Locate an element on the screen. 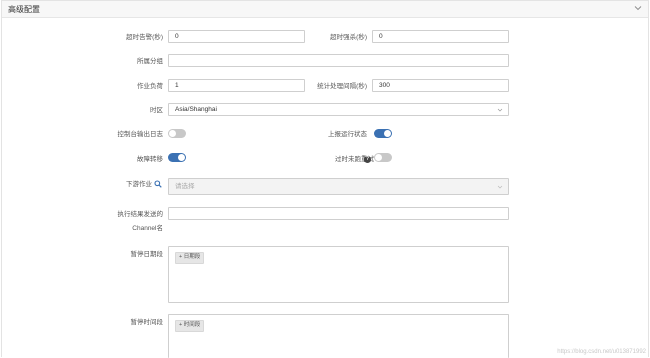  downstream-placeholder: 请选择 is located at coordinates (185, 186).